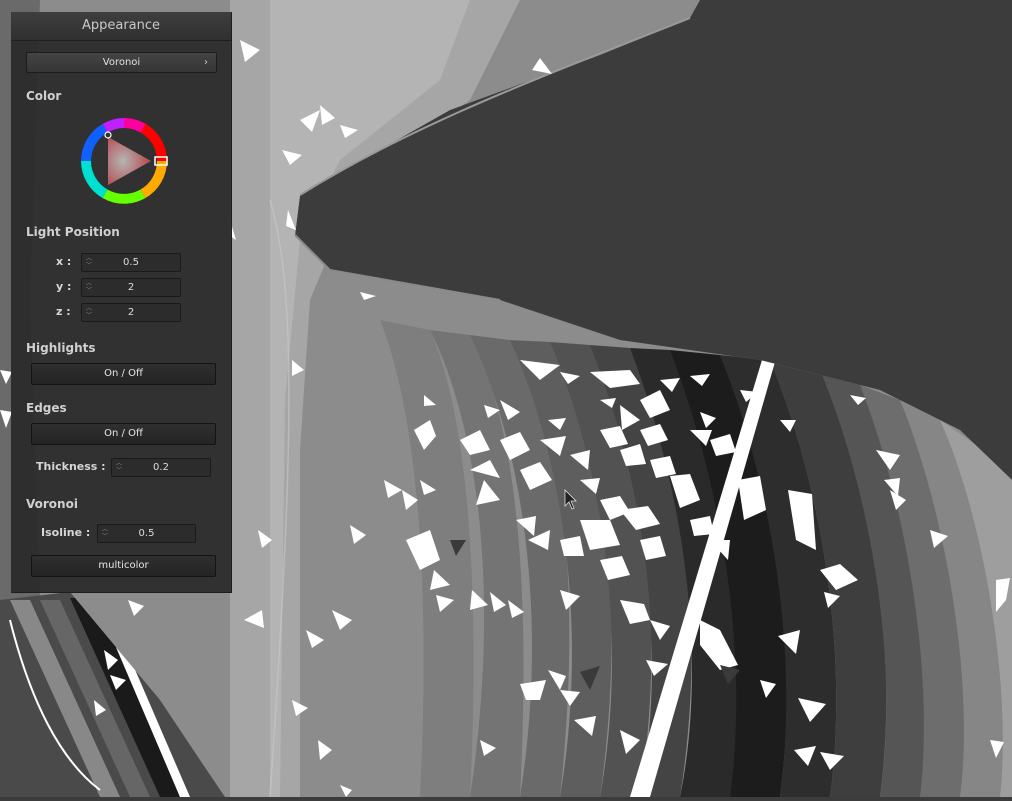 The width and height of the screenshot is (1012, 801). I want to click on isoline-label: Isoline :, so click(66, 532).